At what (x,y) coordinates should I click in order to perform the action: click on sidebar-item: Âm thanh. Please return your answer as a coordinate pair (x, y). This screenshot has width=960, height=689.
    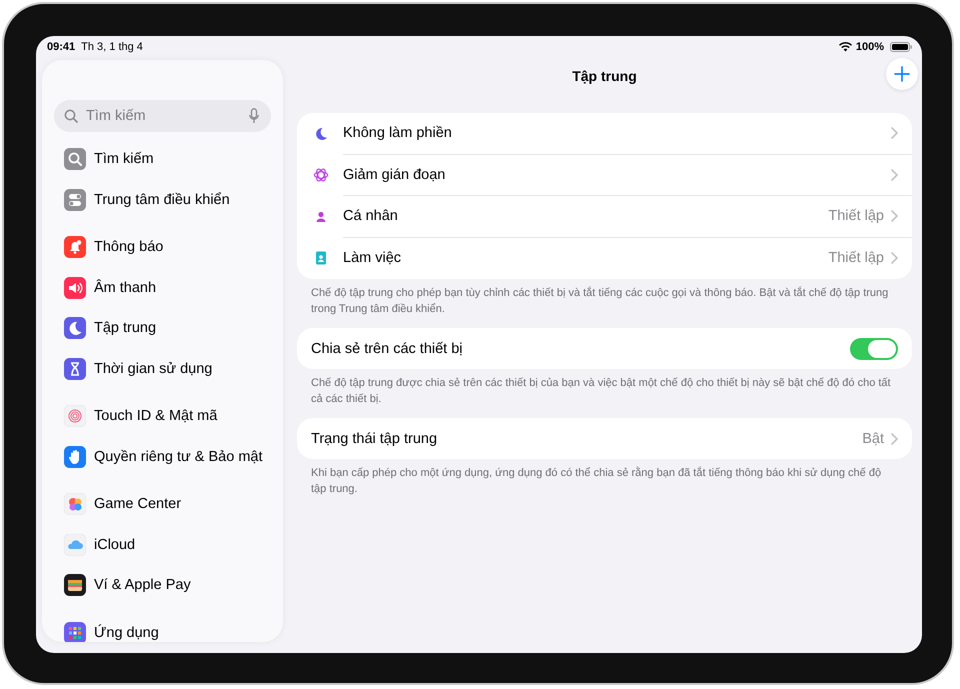
    Looking at the image, I should click on (162, 288).